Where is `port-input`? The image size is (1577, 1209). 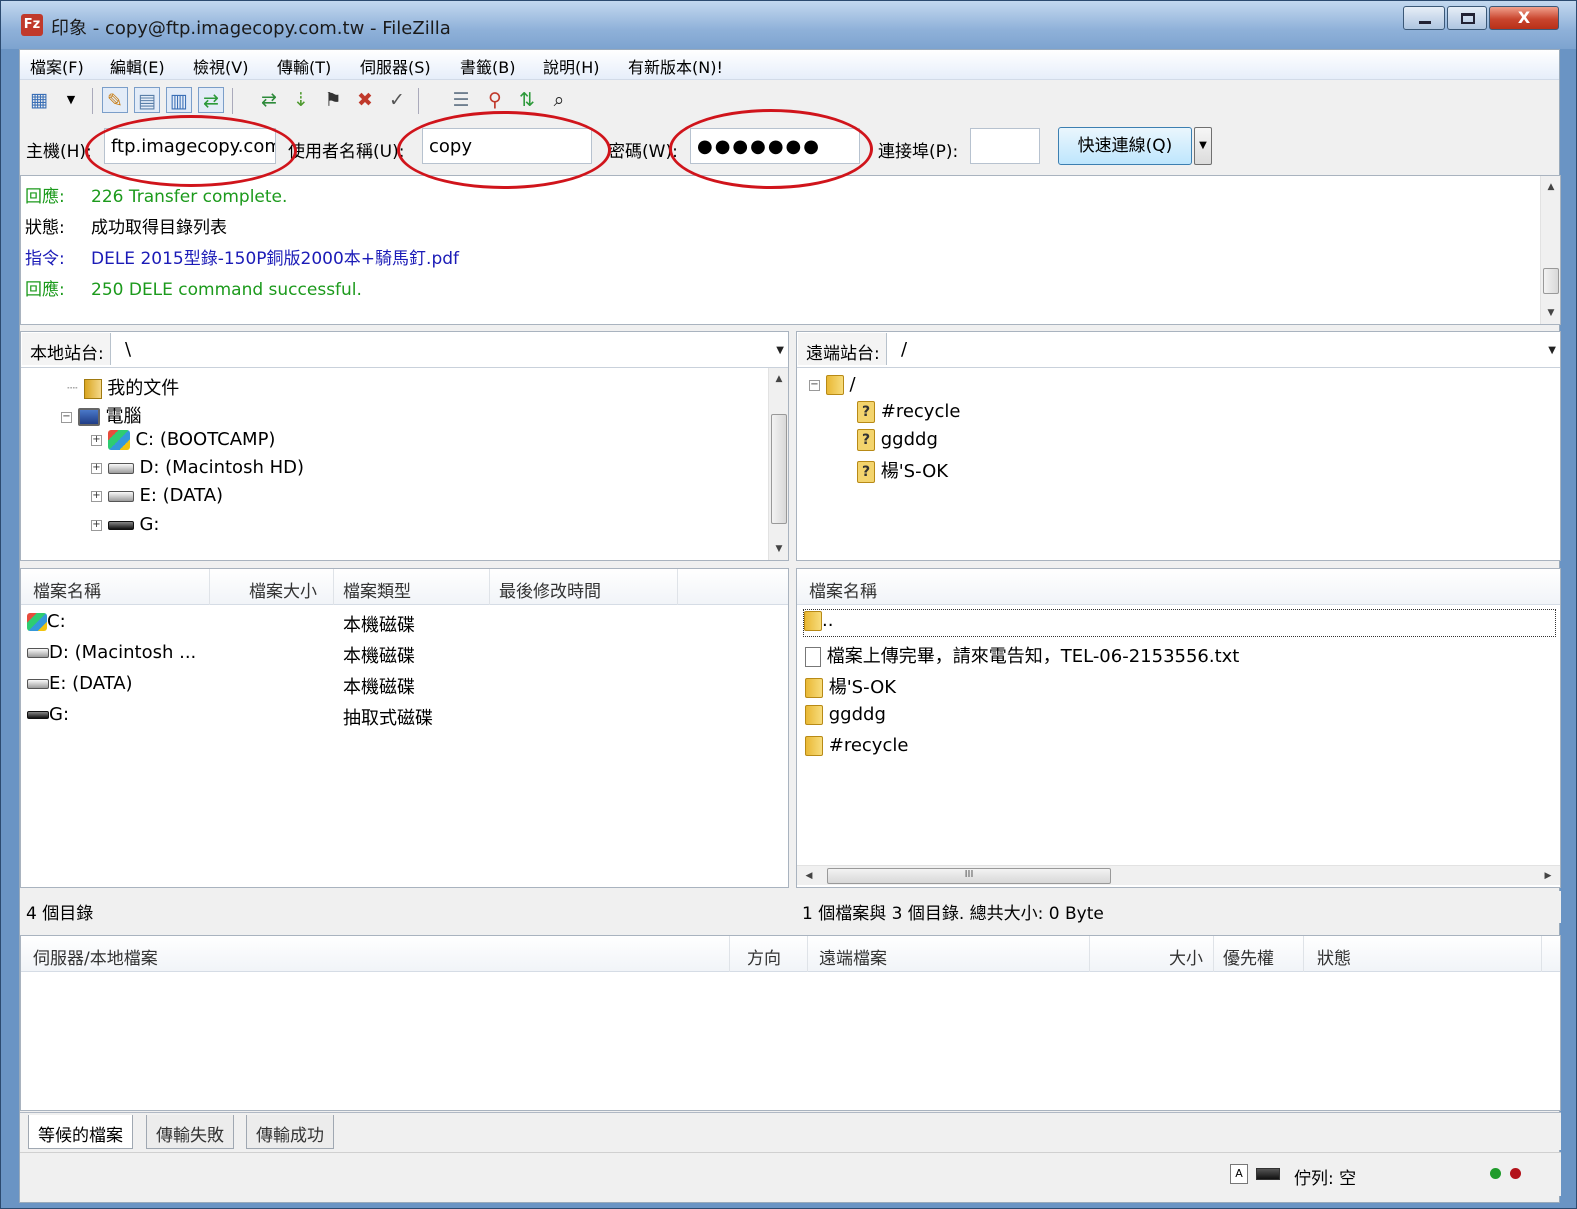 port-input is located at coordinates (1005, 146).